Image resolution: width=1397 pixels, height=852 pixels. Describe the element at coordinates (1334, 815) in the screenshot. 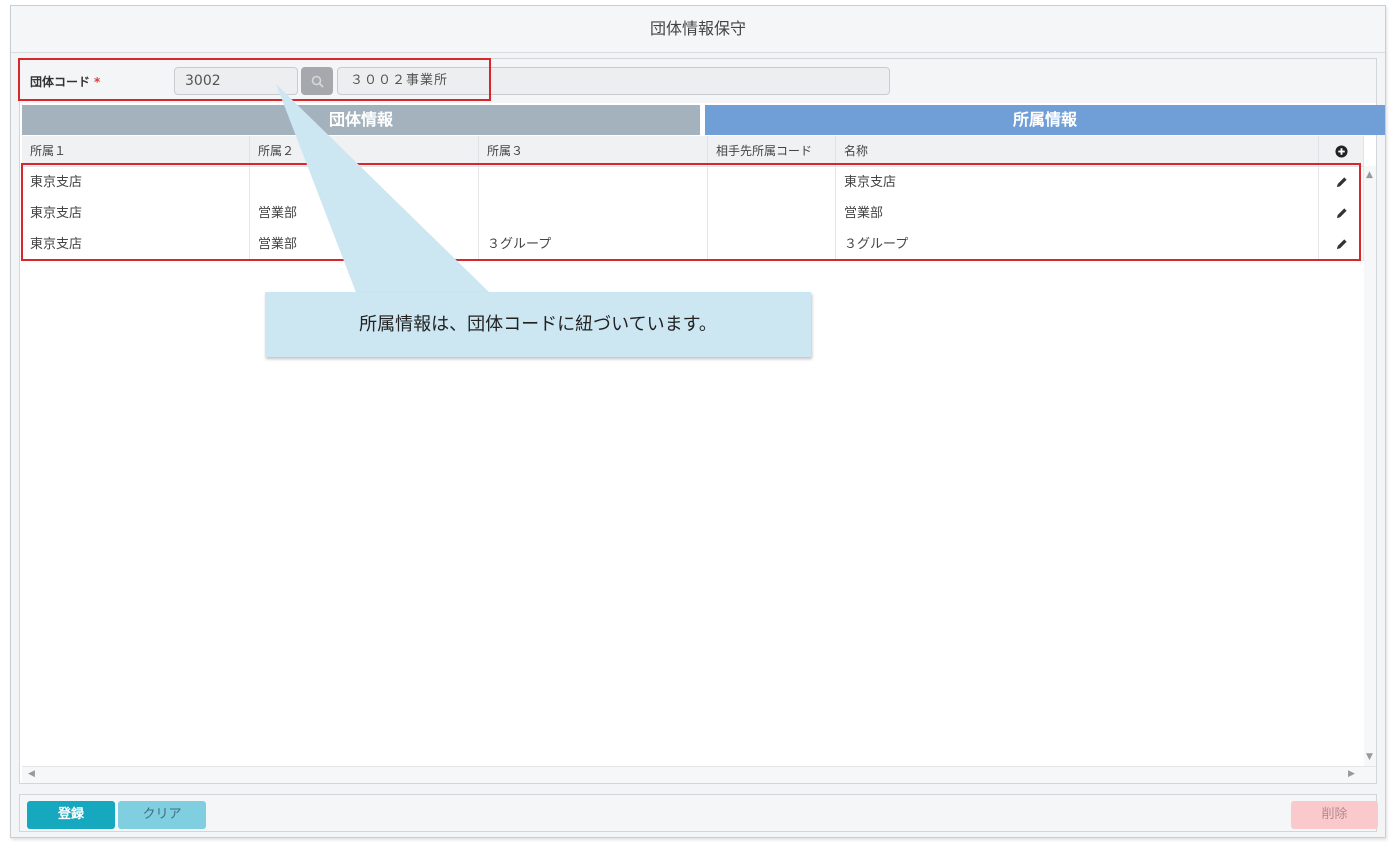

I see `delete-button: 削除` at that location.